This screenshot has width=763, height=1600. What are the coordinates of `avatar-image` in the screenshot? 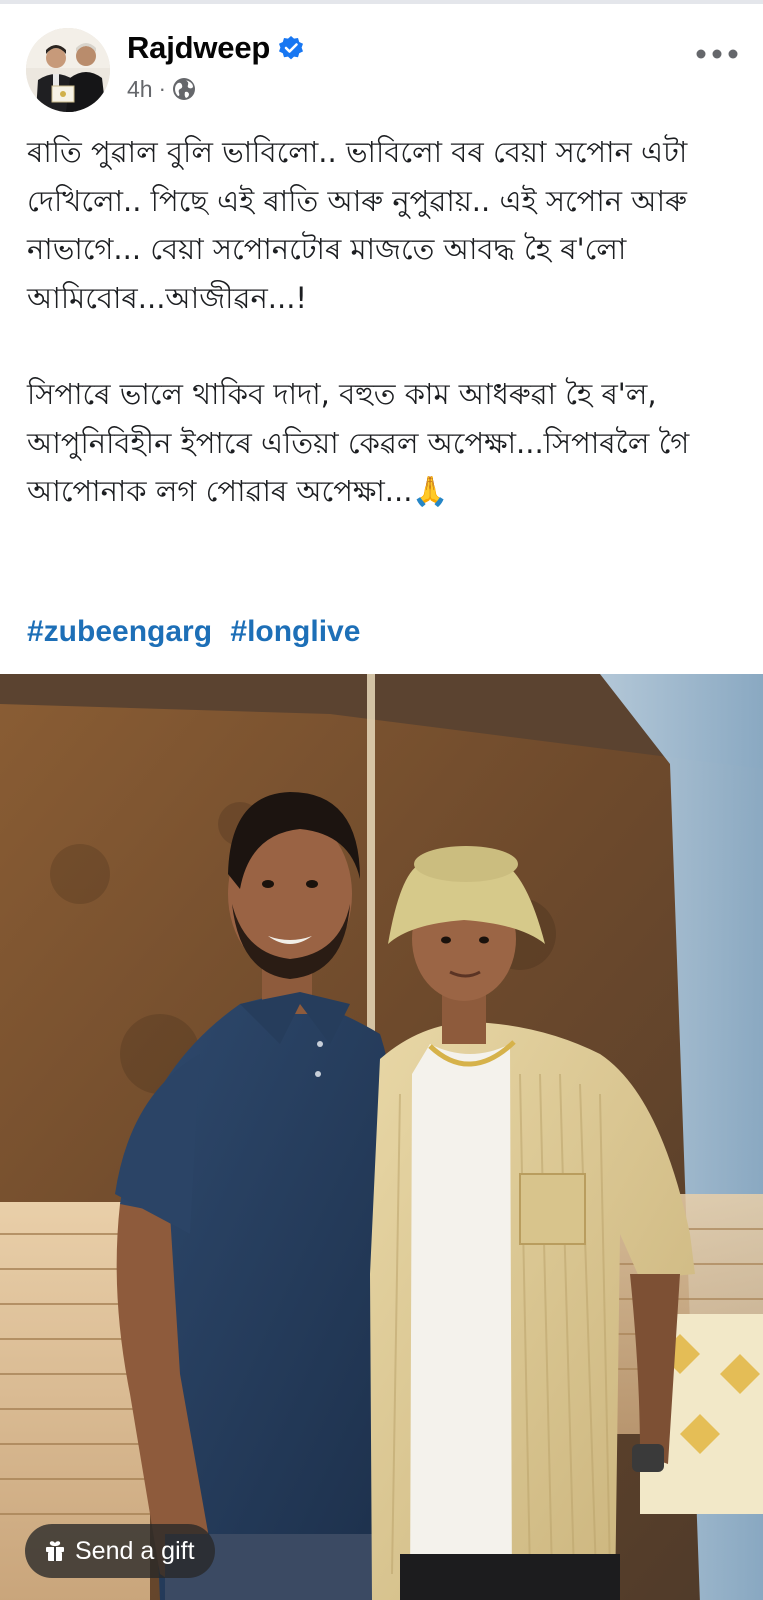 It's located at (68, 70).